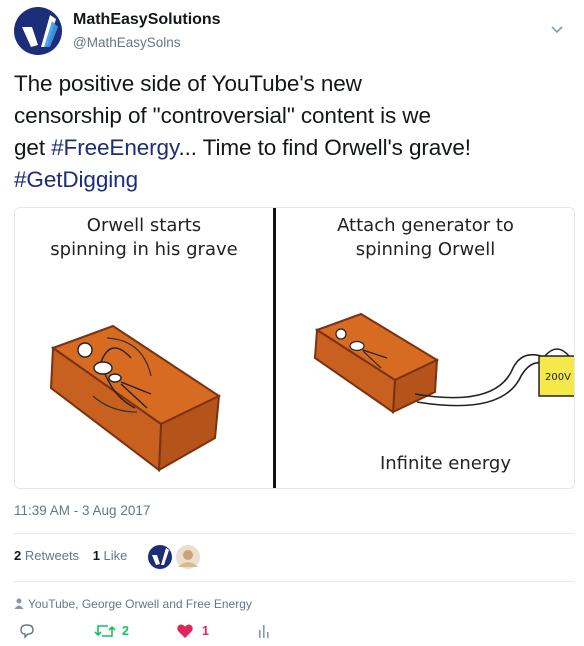 This screenshot has height=646, width=584. I want to click on retweet-count: 2, so click(125, 631).